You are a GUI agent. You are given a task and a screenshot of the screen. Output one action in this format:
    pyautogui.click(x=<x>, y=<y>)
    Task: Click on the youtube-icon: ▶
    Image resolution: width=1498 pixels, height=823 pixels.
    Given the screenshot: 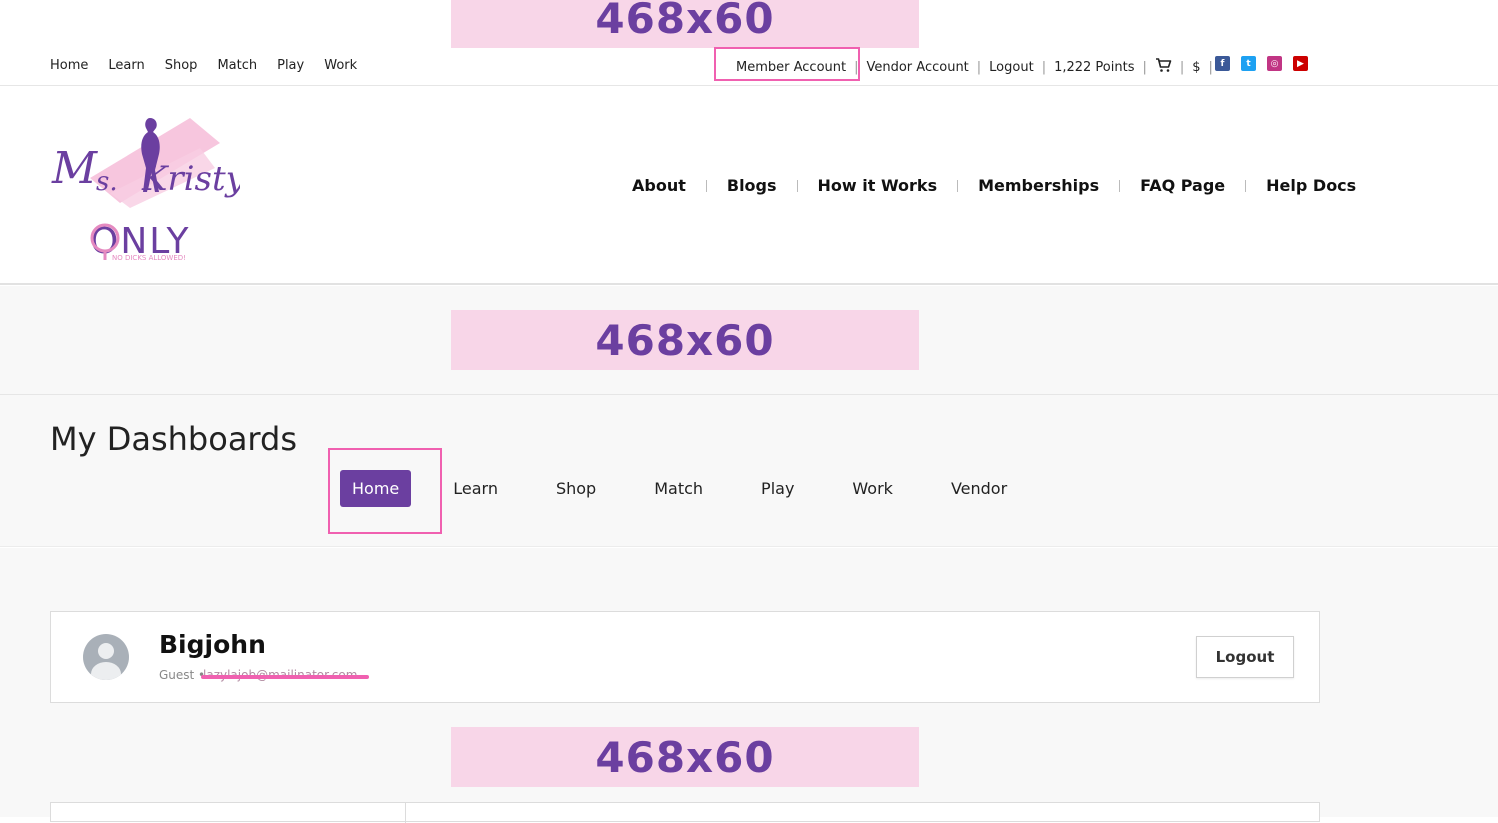 What is the action you would take?
    pyautogui.click(x=1300, y=63)
    